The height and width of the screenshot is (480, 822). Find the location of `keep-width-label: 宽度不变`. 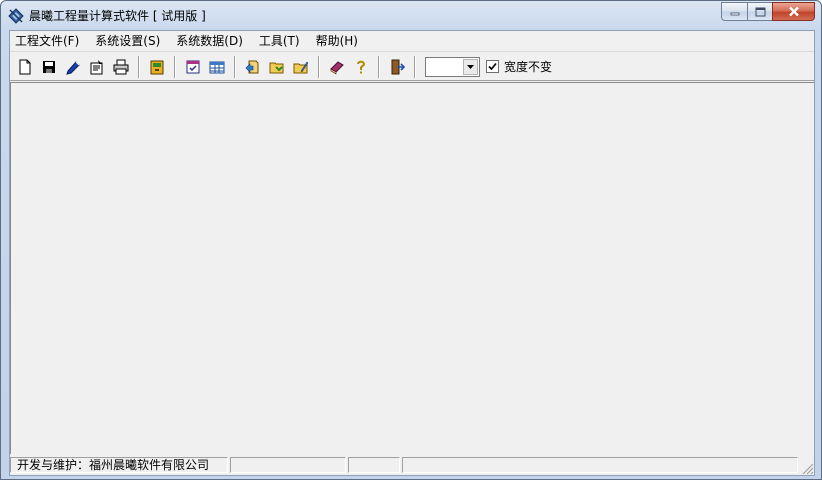

keep-width-label: 宽度不变 is located at coordinates (528, 67).